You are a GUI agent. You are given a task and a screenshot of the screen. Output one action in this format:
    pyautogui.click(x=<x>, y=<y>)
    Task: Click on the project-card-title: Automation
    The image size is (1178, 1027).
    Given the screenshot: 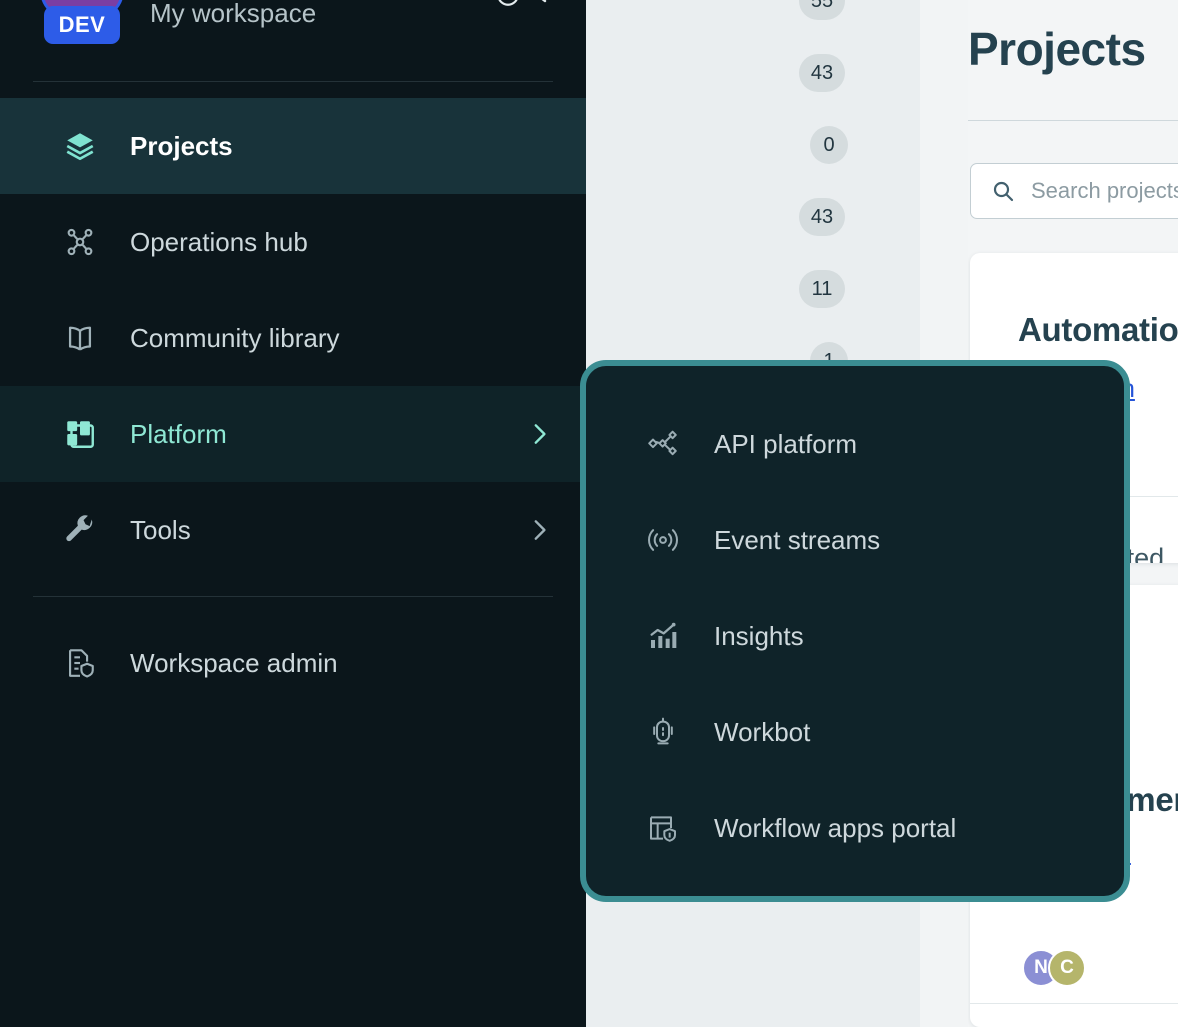 What is the action you would take?
    pyautogui.click(x=1098, y=329)
    